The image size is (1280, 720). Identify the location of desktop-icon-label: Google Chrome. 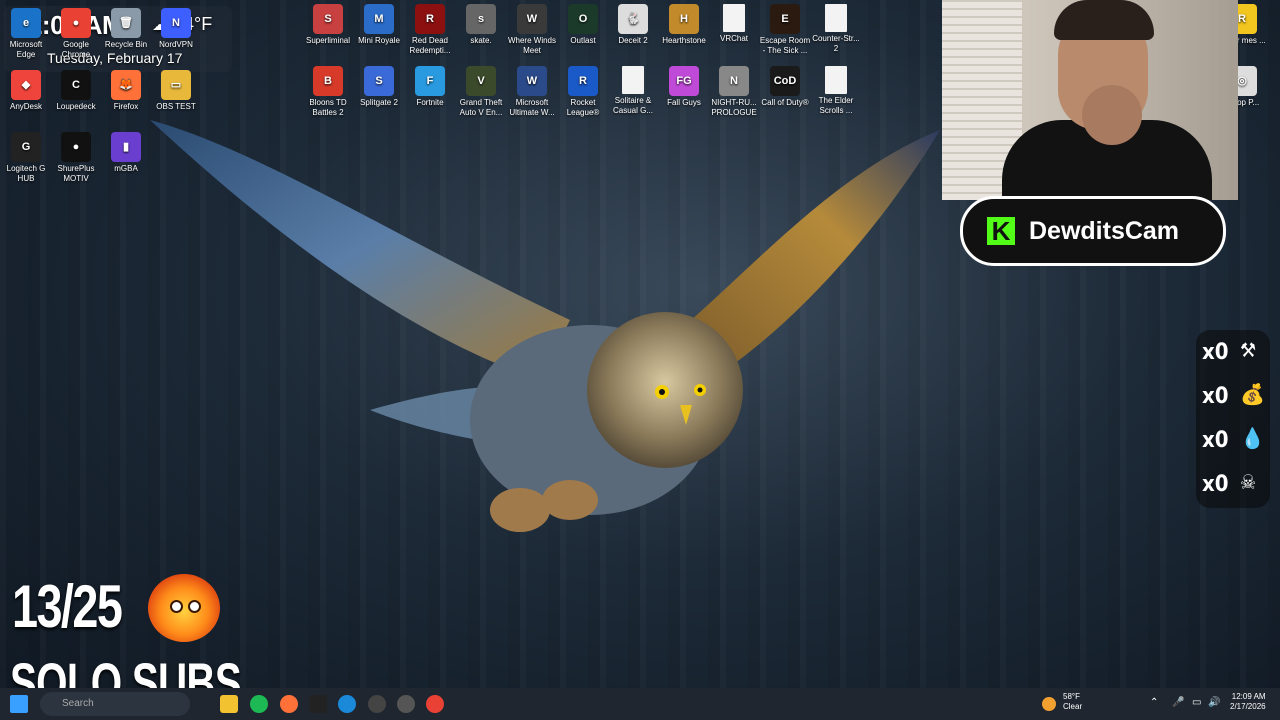
(76, 49).